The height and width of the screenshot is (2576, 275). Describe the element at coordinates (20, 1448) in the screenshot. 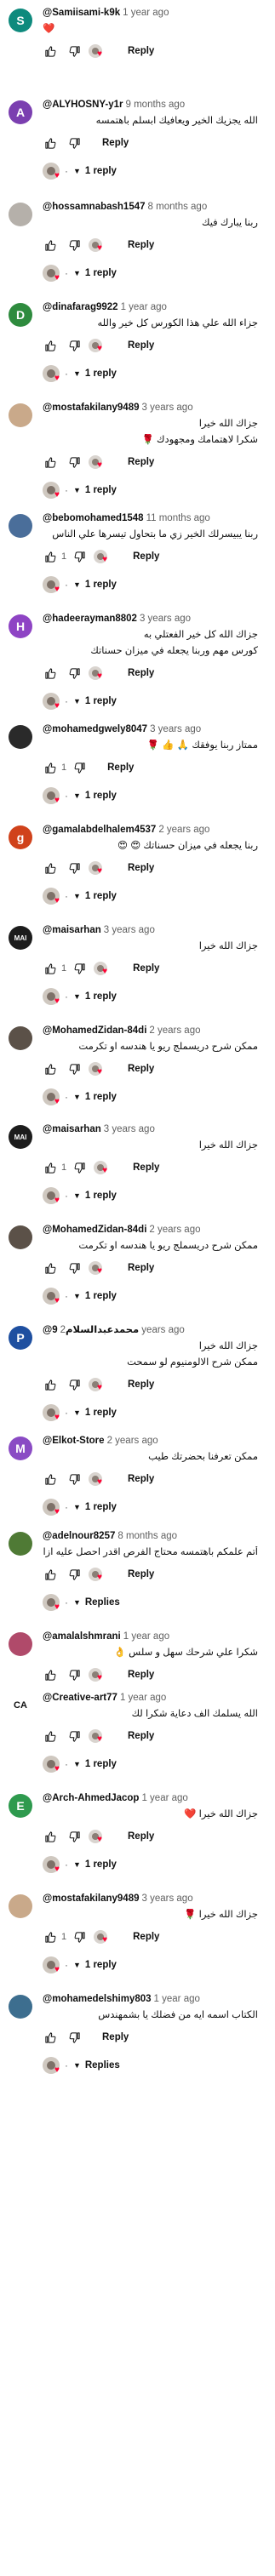

I see `avatar: M` at that location.